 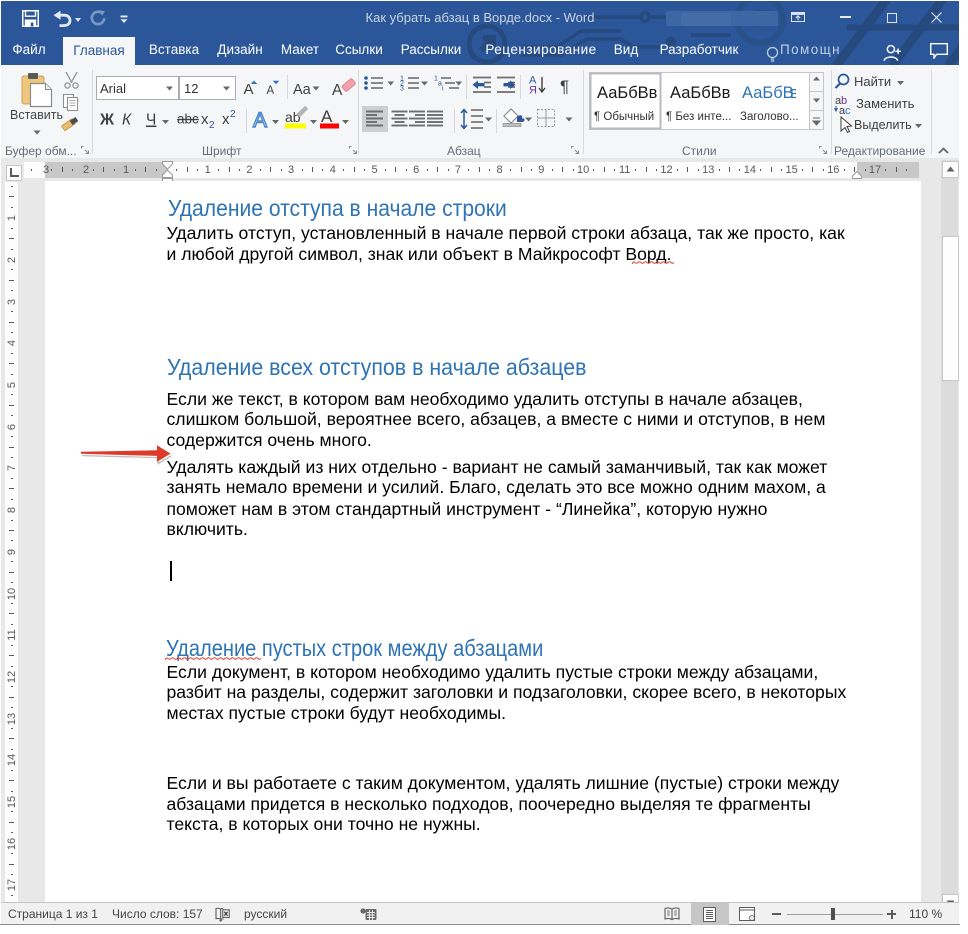 What do you see at coordinates (127, 120) in the screenshot?
I see `svg-text: К` at bounding box center [127, 120].